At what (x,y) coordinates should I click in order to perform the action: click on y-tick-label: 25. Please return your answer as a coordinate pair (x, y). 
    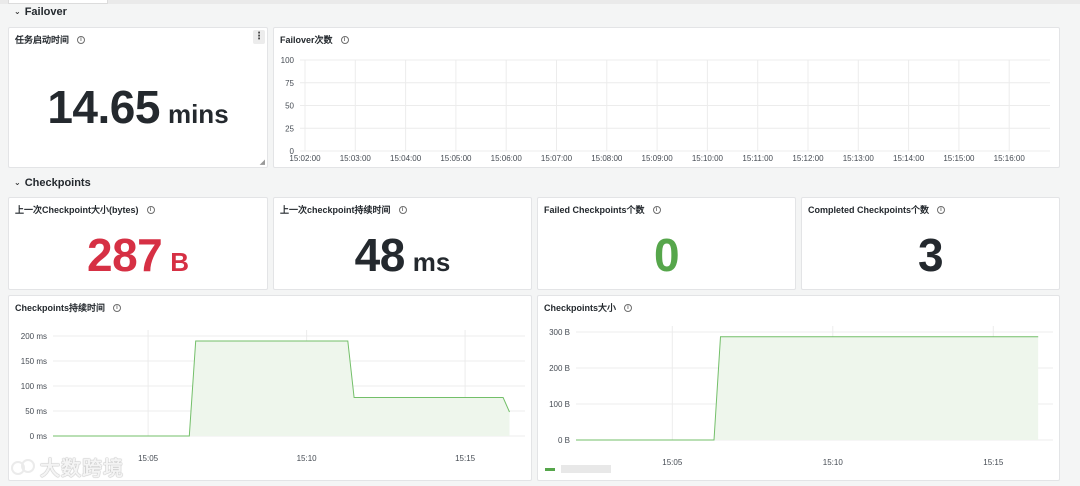
    Looking at the image, I should click on (289, 128).